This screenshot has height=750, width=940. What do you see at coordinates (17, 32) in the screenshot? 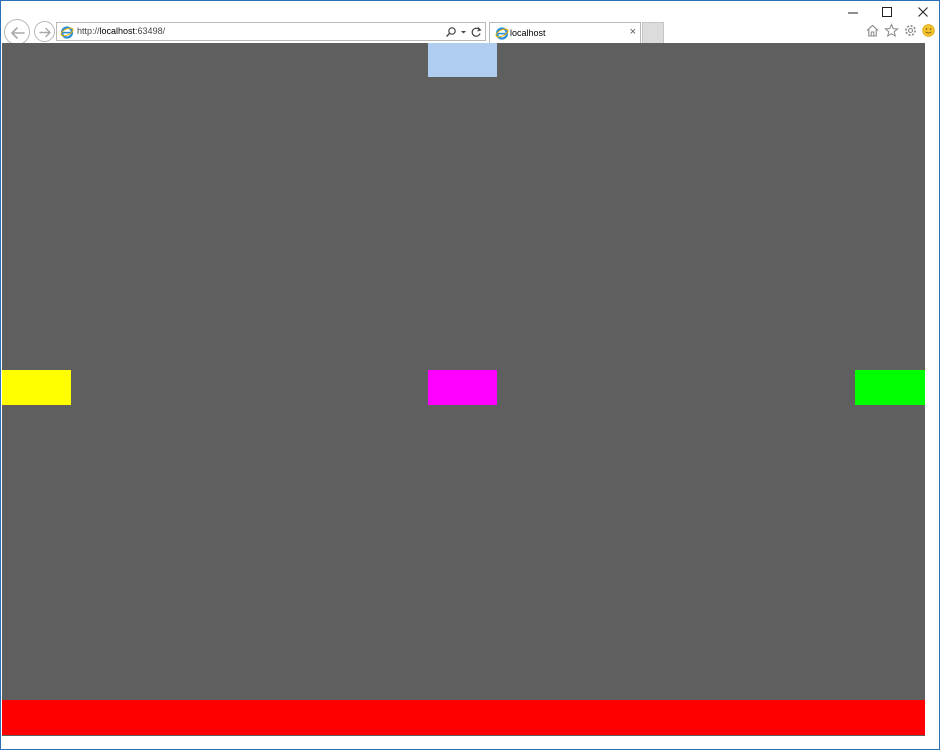
I see `back-button` at bounding box center [17, 32].